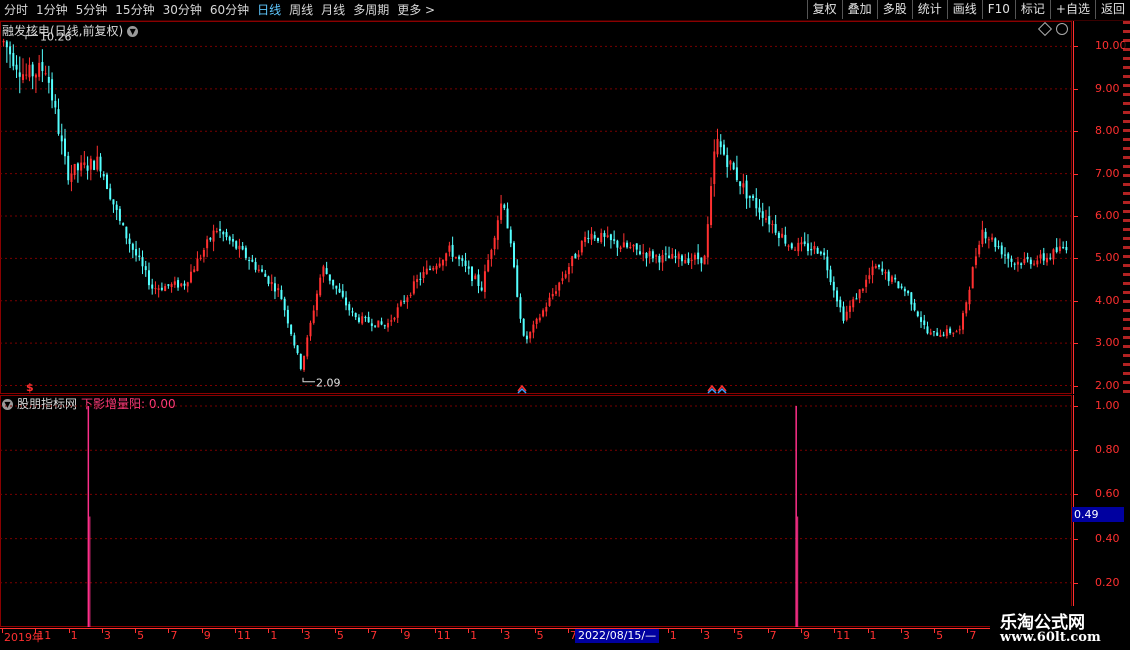 The width and height of the screenshot is (1130, 650). What do you see at coordinates (92, 10) in the screenshot?
I see `period-tab-2: 5分钟` at bounding box center [92, 10].